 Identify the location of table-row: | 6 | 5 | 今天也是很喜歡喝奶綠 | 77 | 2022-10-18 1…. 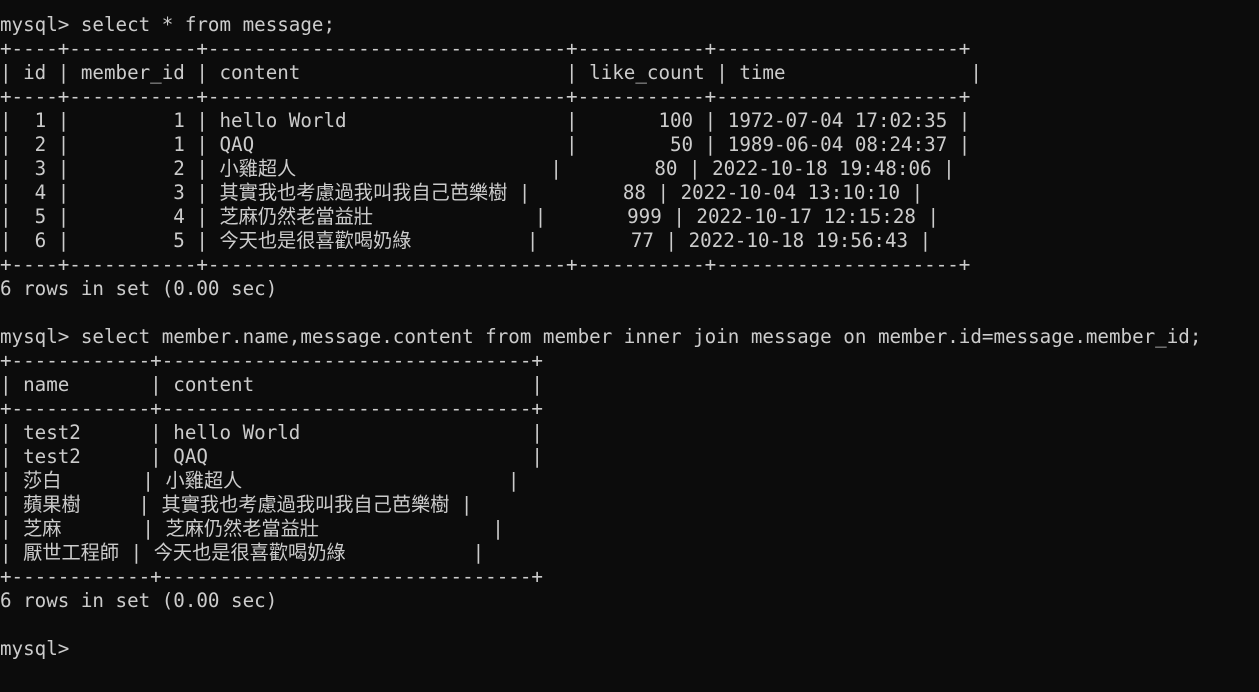
(466, 240).